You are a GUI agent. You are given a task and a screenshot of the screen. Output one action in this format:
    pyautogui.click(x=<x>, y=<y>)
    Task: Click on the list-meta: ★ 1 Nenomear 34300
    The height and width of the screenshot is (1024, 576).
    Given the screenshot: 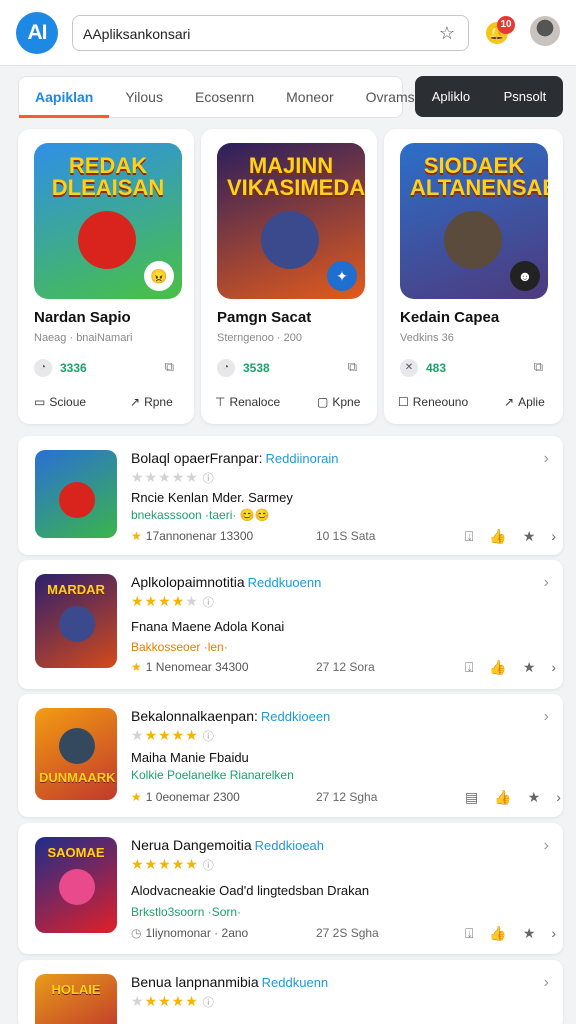 What is the action you would take?
    pyautogui.click(x=190, y=667)
    